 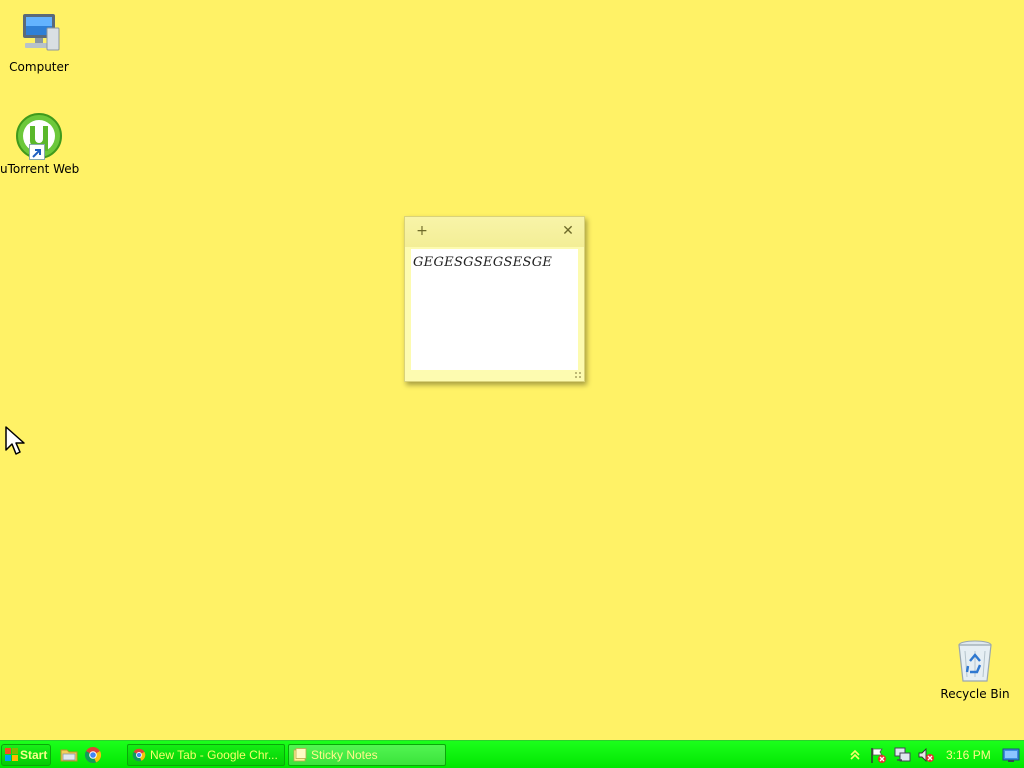 I want to click on file-explorer-icon, so click(x=69, y=755).